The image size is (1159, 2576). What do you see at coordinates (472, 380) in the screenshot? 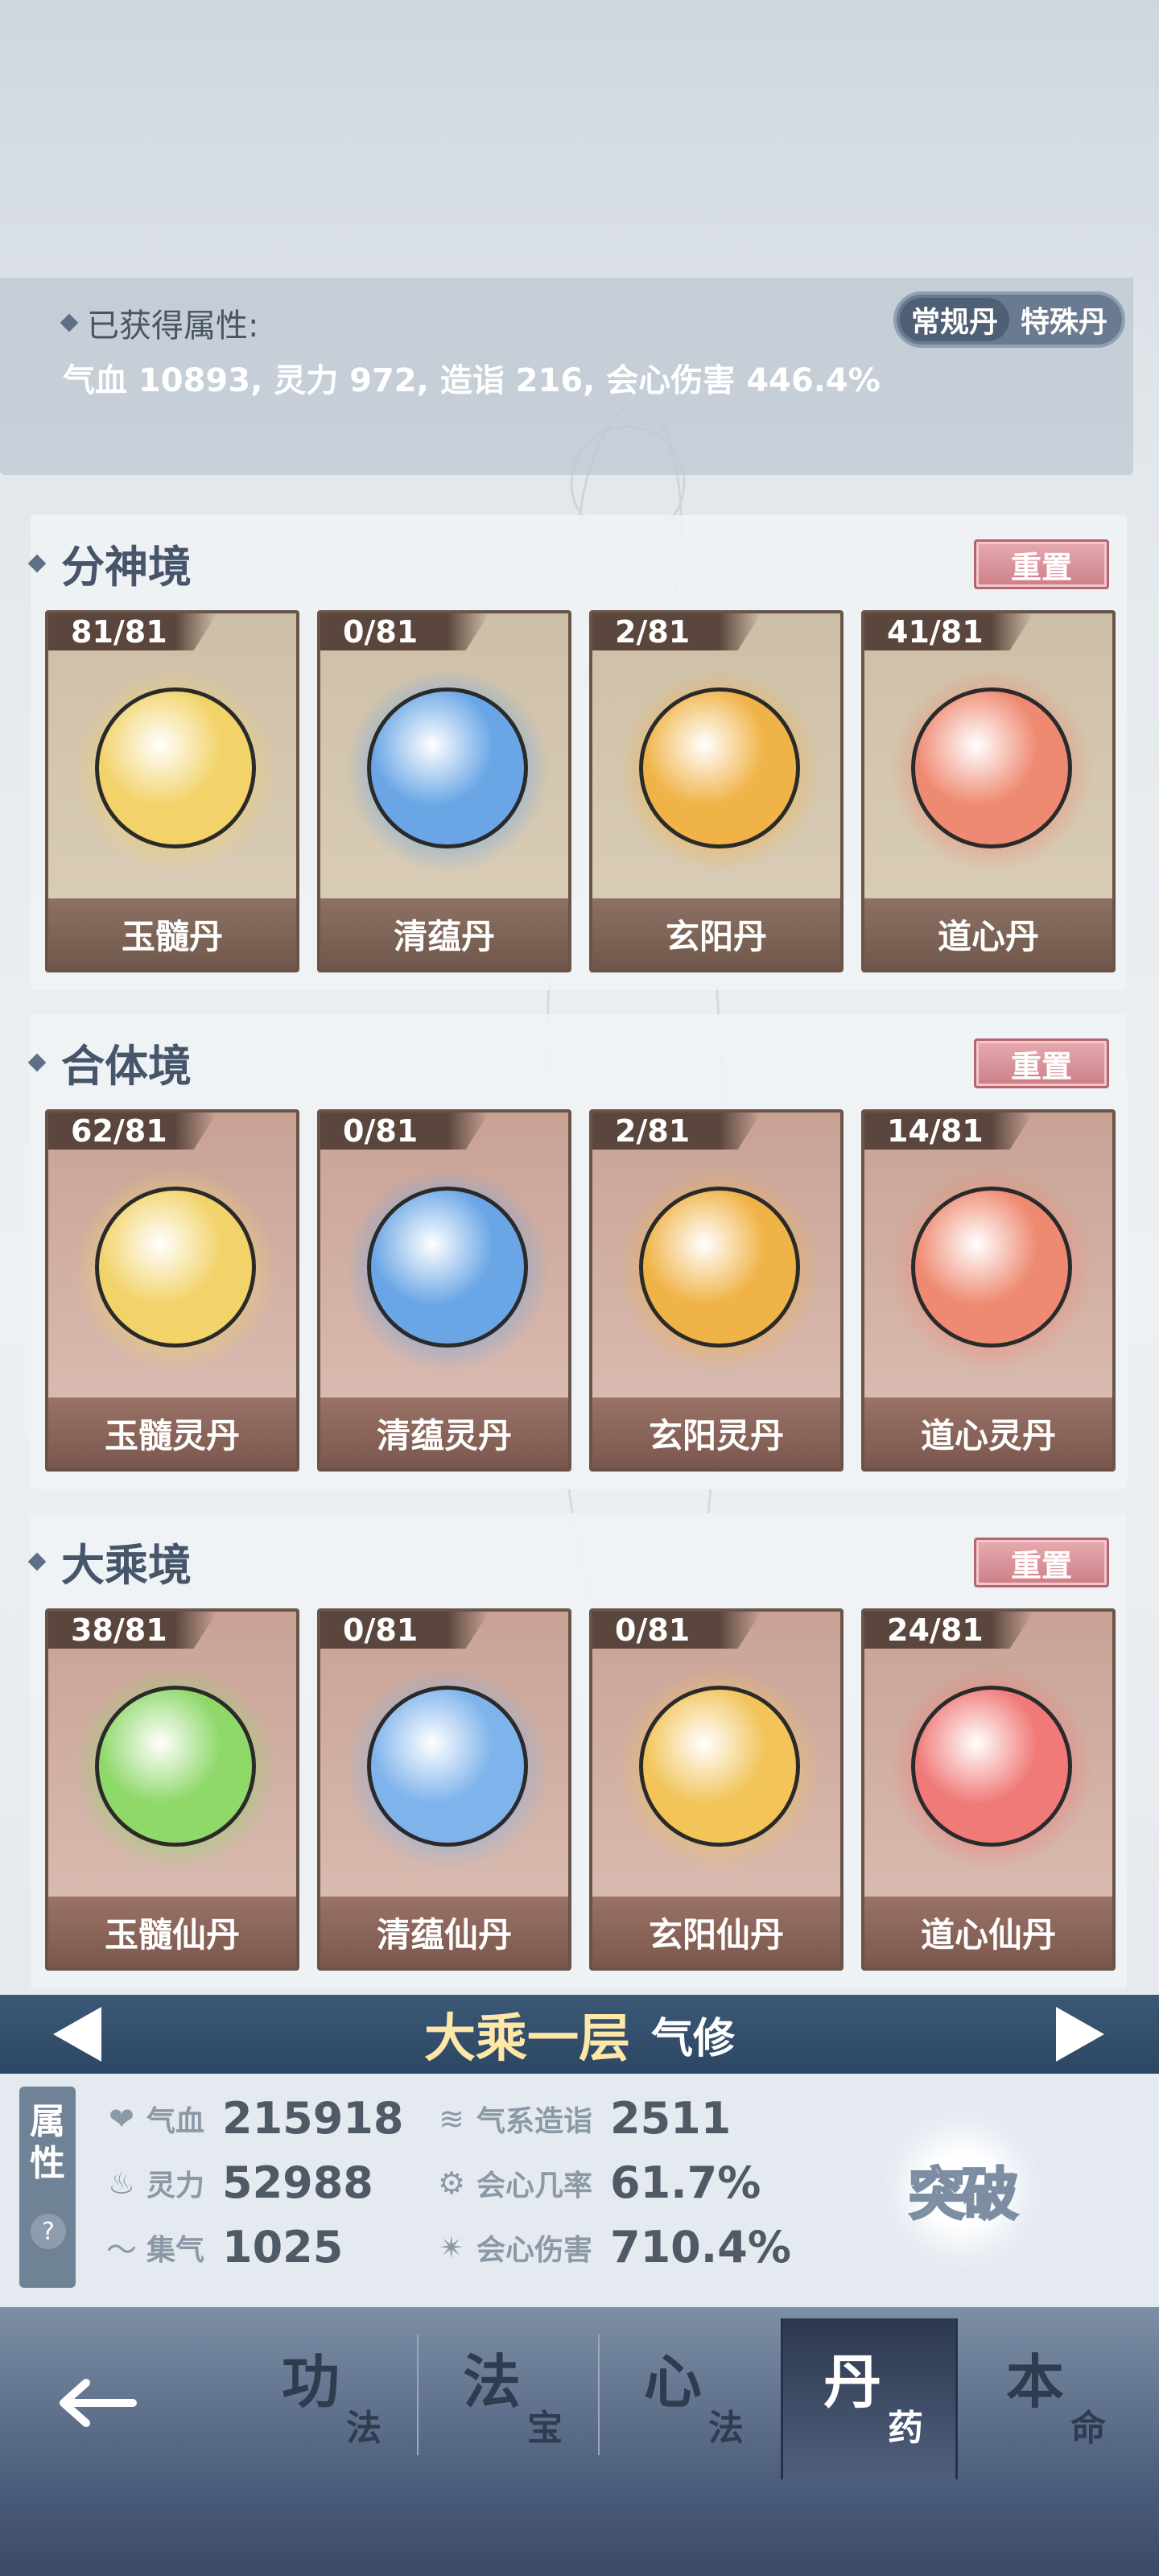
I see `attributes-summary: 气血 10893, 灵力 972, 造诣 216, 会心伤害 446.4%` at bounding box center [472, 380].